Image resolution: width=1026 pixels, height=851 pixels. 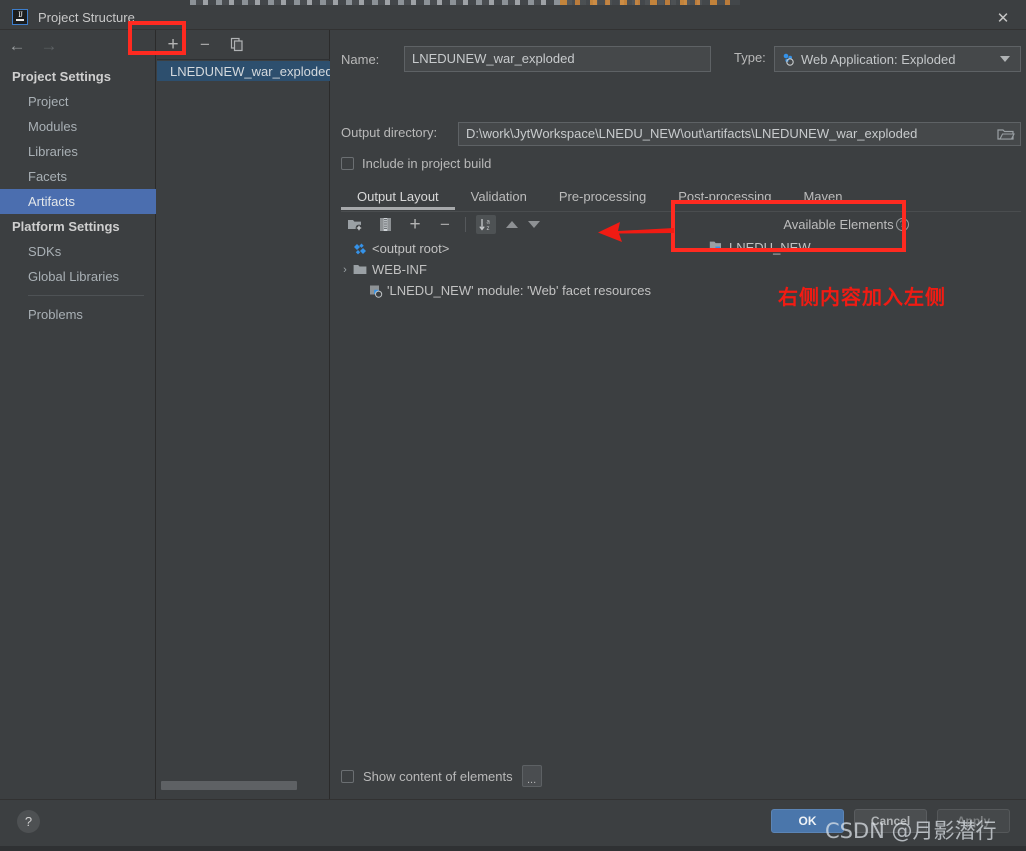 I want to click on move-up-icon, so click(x=512, y=224).